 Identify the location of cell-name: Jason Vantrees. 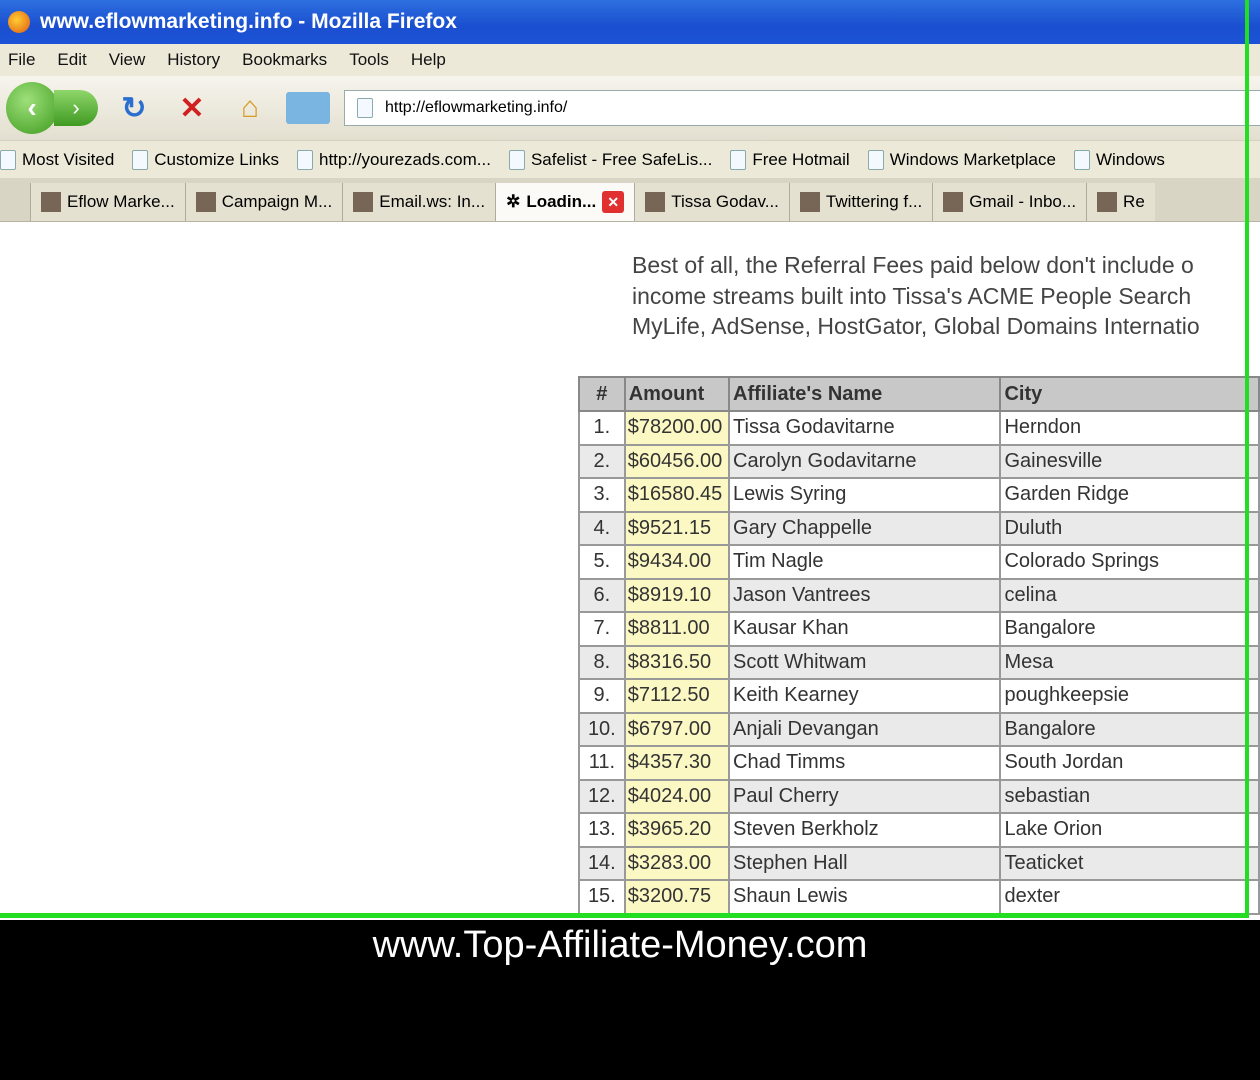
(865, 595).